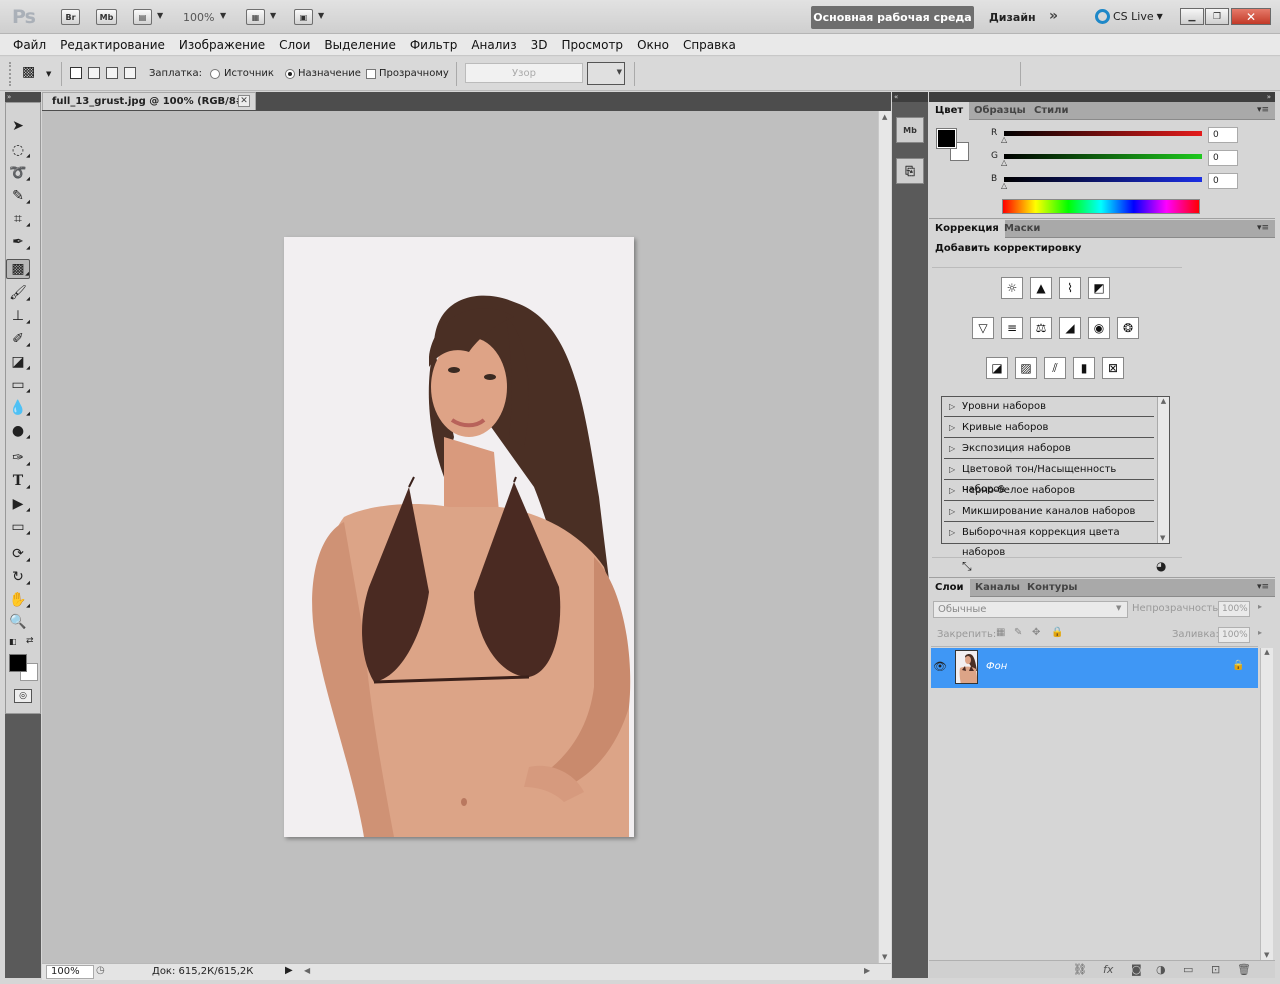 Image resolution: width=1280 pixels, height=984 pixels. I want to click on new-layer-icon: ⊡, so click(1215, 969).